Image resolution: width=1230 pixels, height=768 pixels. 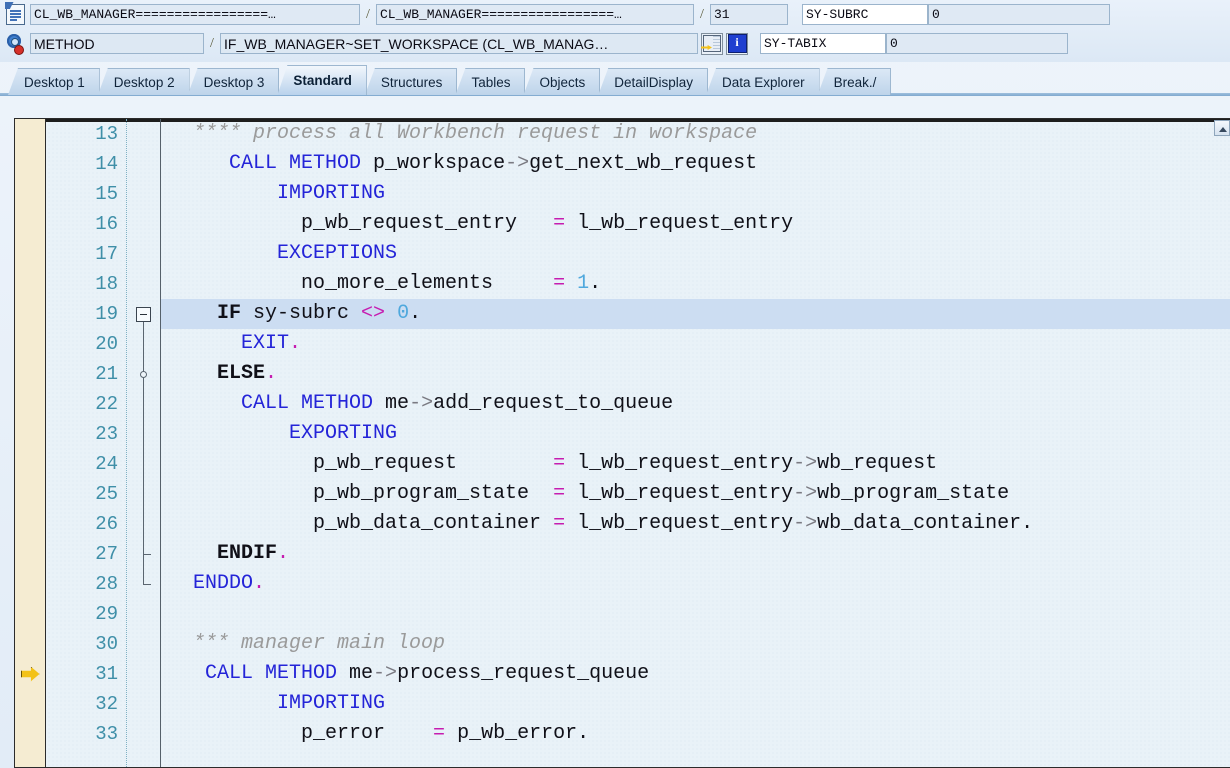 I want to click on code-line-text: CALL METHOD me->process_request_queue, so click(x=409, y=673).